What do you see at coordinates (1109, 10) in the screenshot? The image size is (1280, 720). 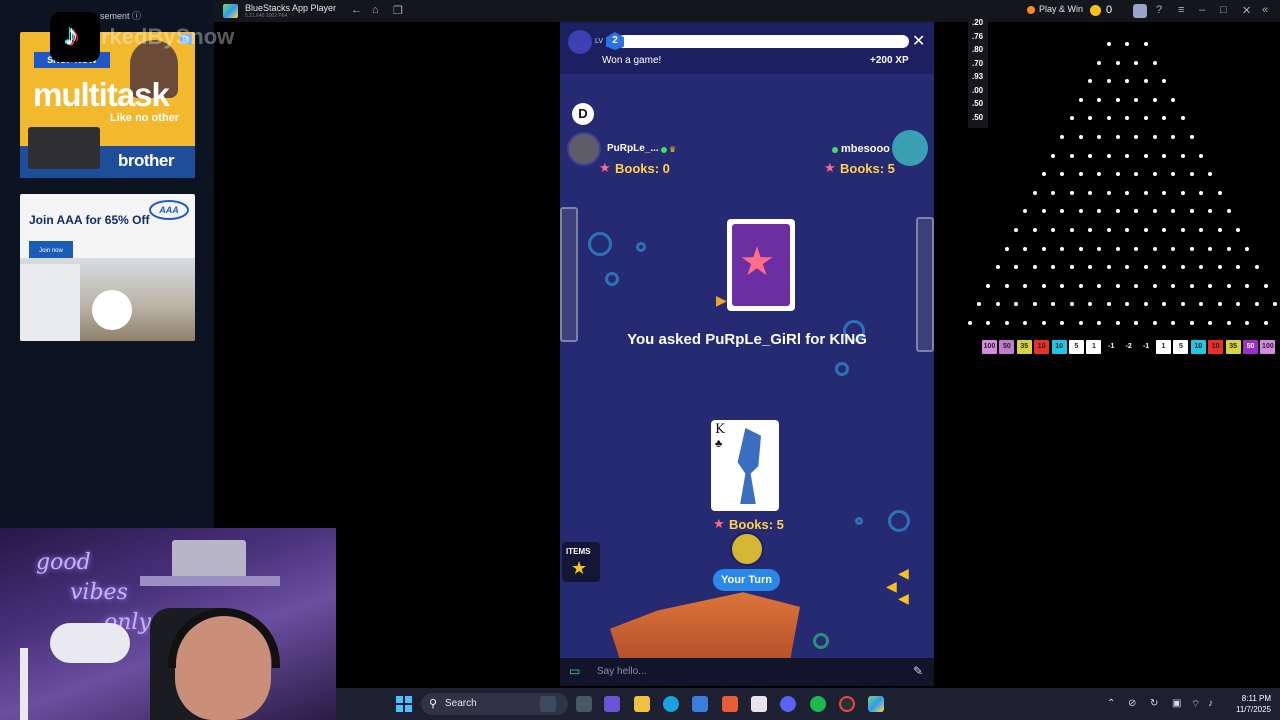 I see `coin-count: 0` at bounding box center [1109, 10].